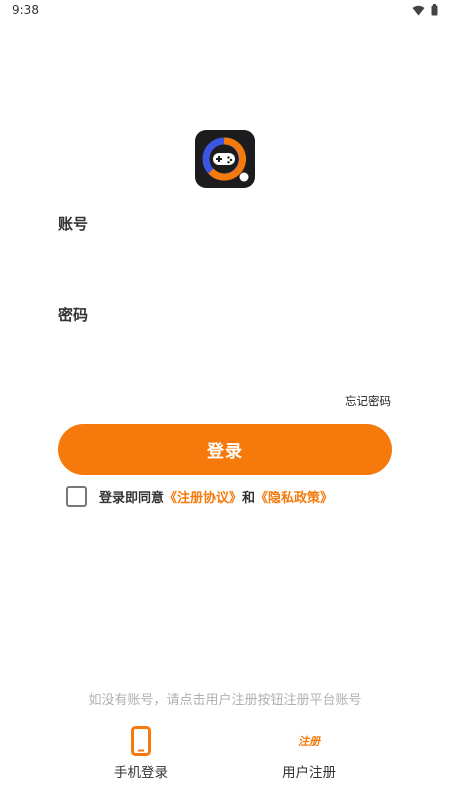  What do you see at coordinates (141, 773) in the screenshot?
I see `phone-login-label: 手机登录` at bounding box center [141, 773].